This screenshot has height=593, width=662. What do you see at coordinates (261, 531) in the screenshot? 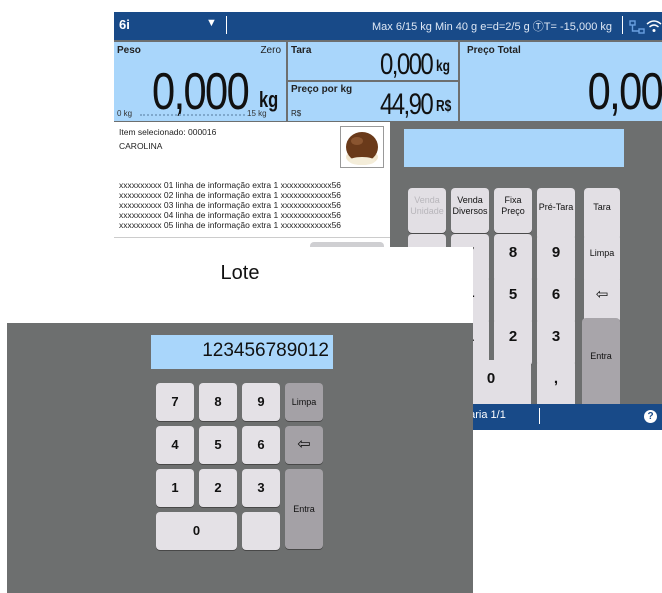
I see `key-blank` at bounding box center [261, 531].